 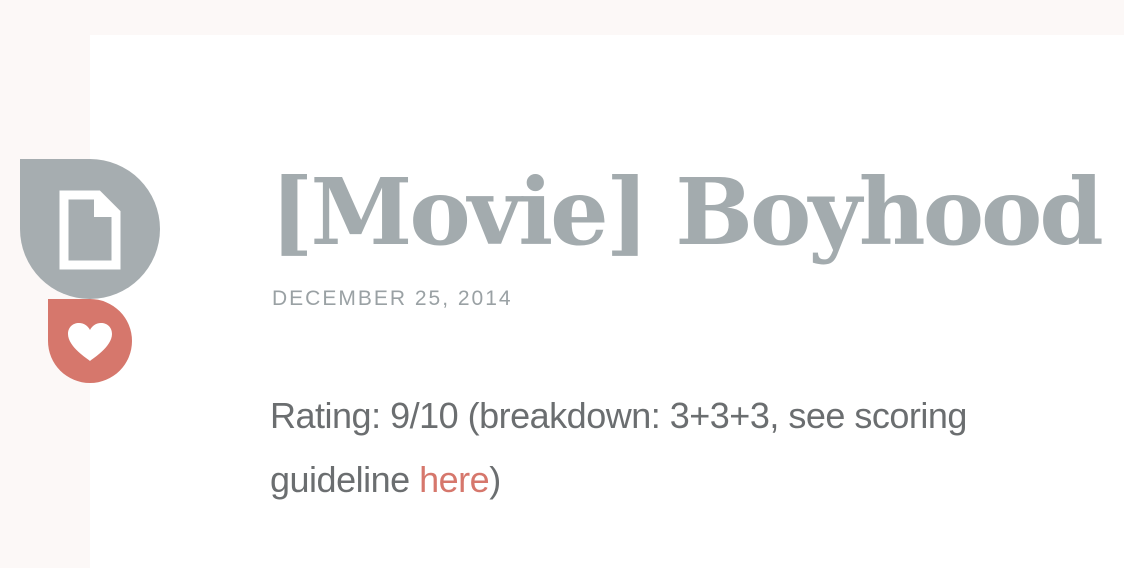 What do you see at coordinates (495, 479) in the screenshot?
I see `rating-text-end: )` at bounding box center [495, 479].